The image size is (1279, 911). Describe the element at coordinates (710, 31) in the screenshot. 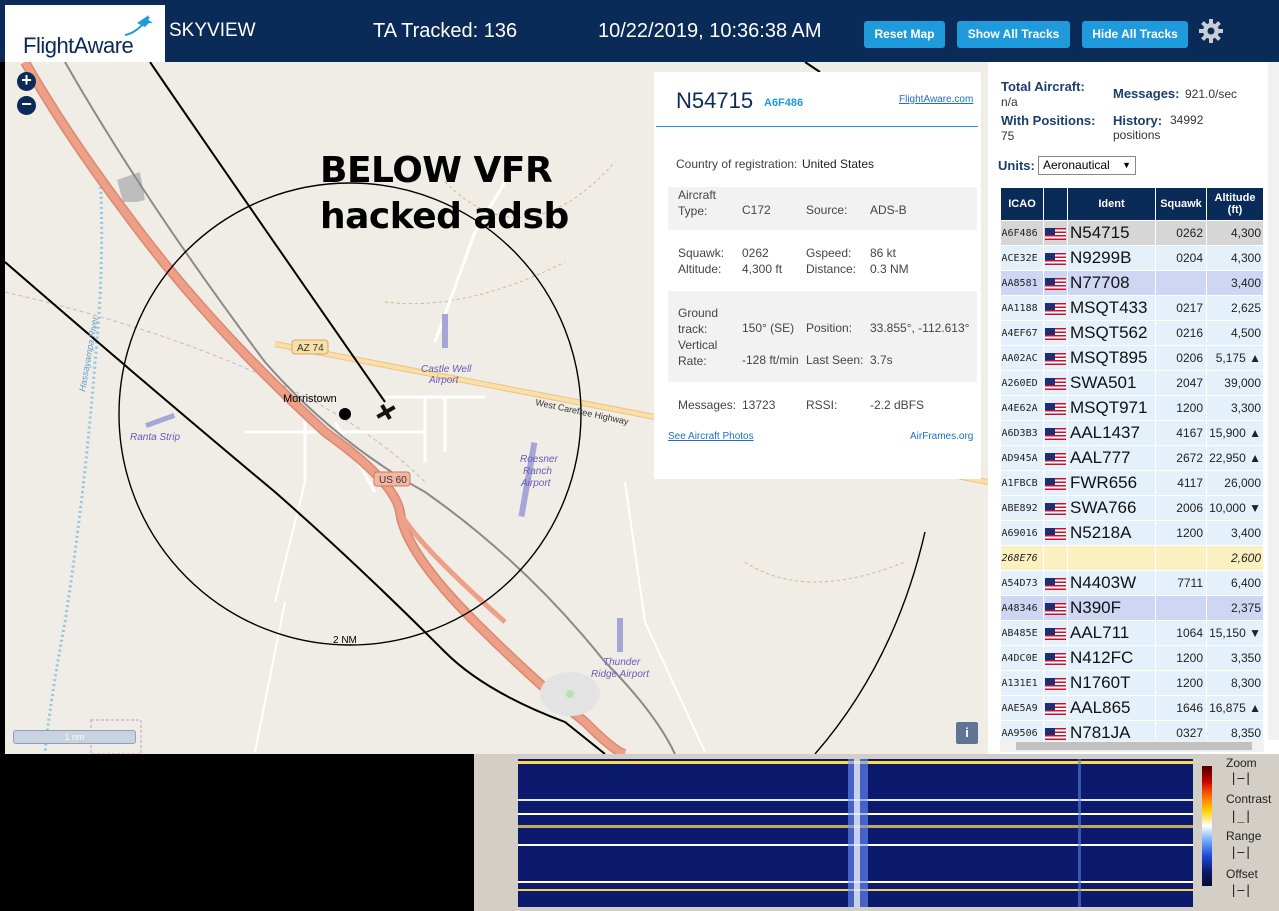

I see `datetime: 10/22/2019, 10:36:38 AM` at that location.